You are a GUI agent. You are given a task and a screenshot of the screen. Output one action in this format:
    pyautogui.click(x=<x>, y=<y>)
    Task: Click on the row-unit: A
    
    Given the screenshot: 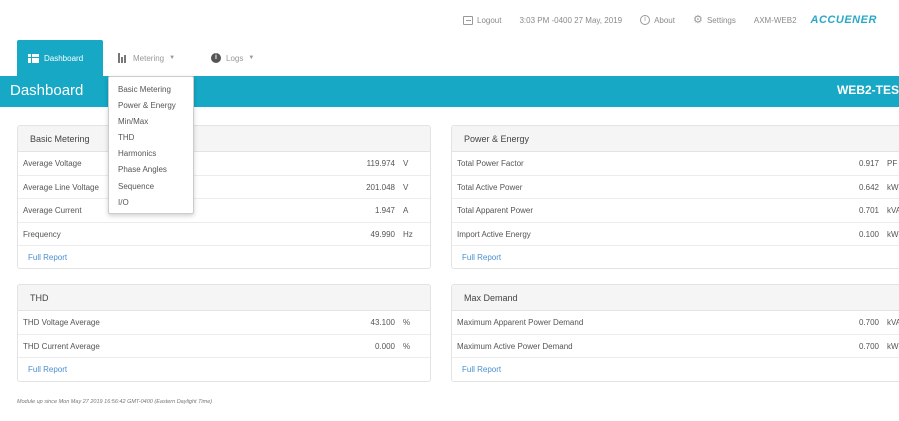 What is the action you would take?
    pyautogui.click(x=406, y=210)
    